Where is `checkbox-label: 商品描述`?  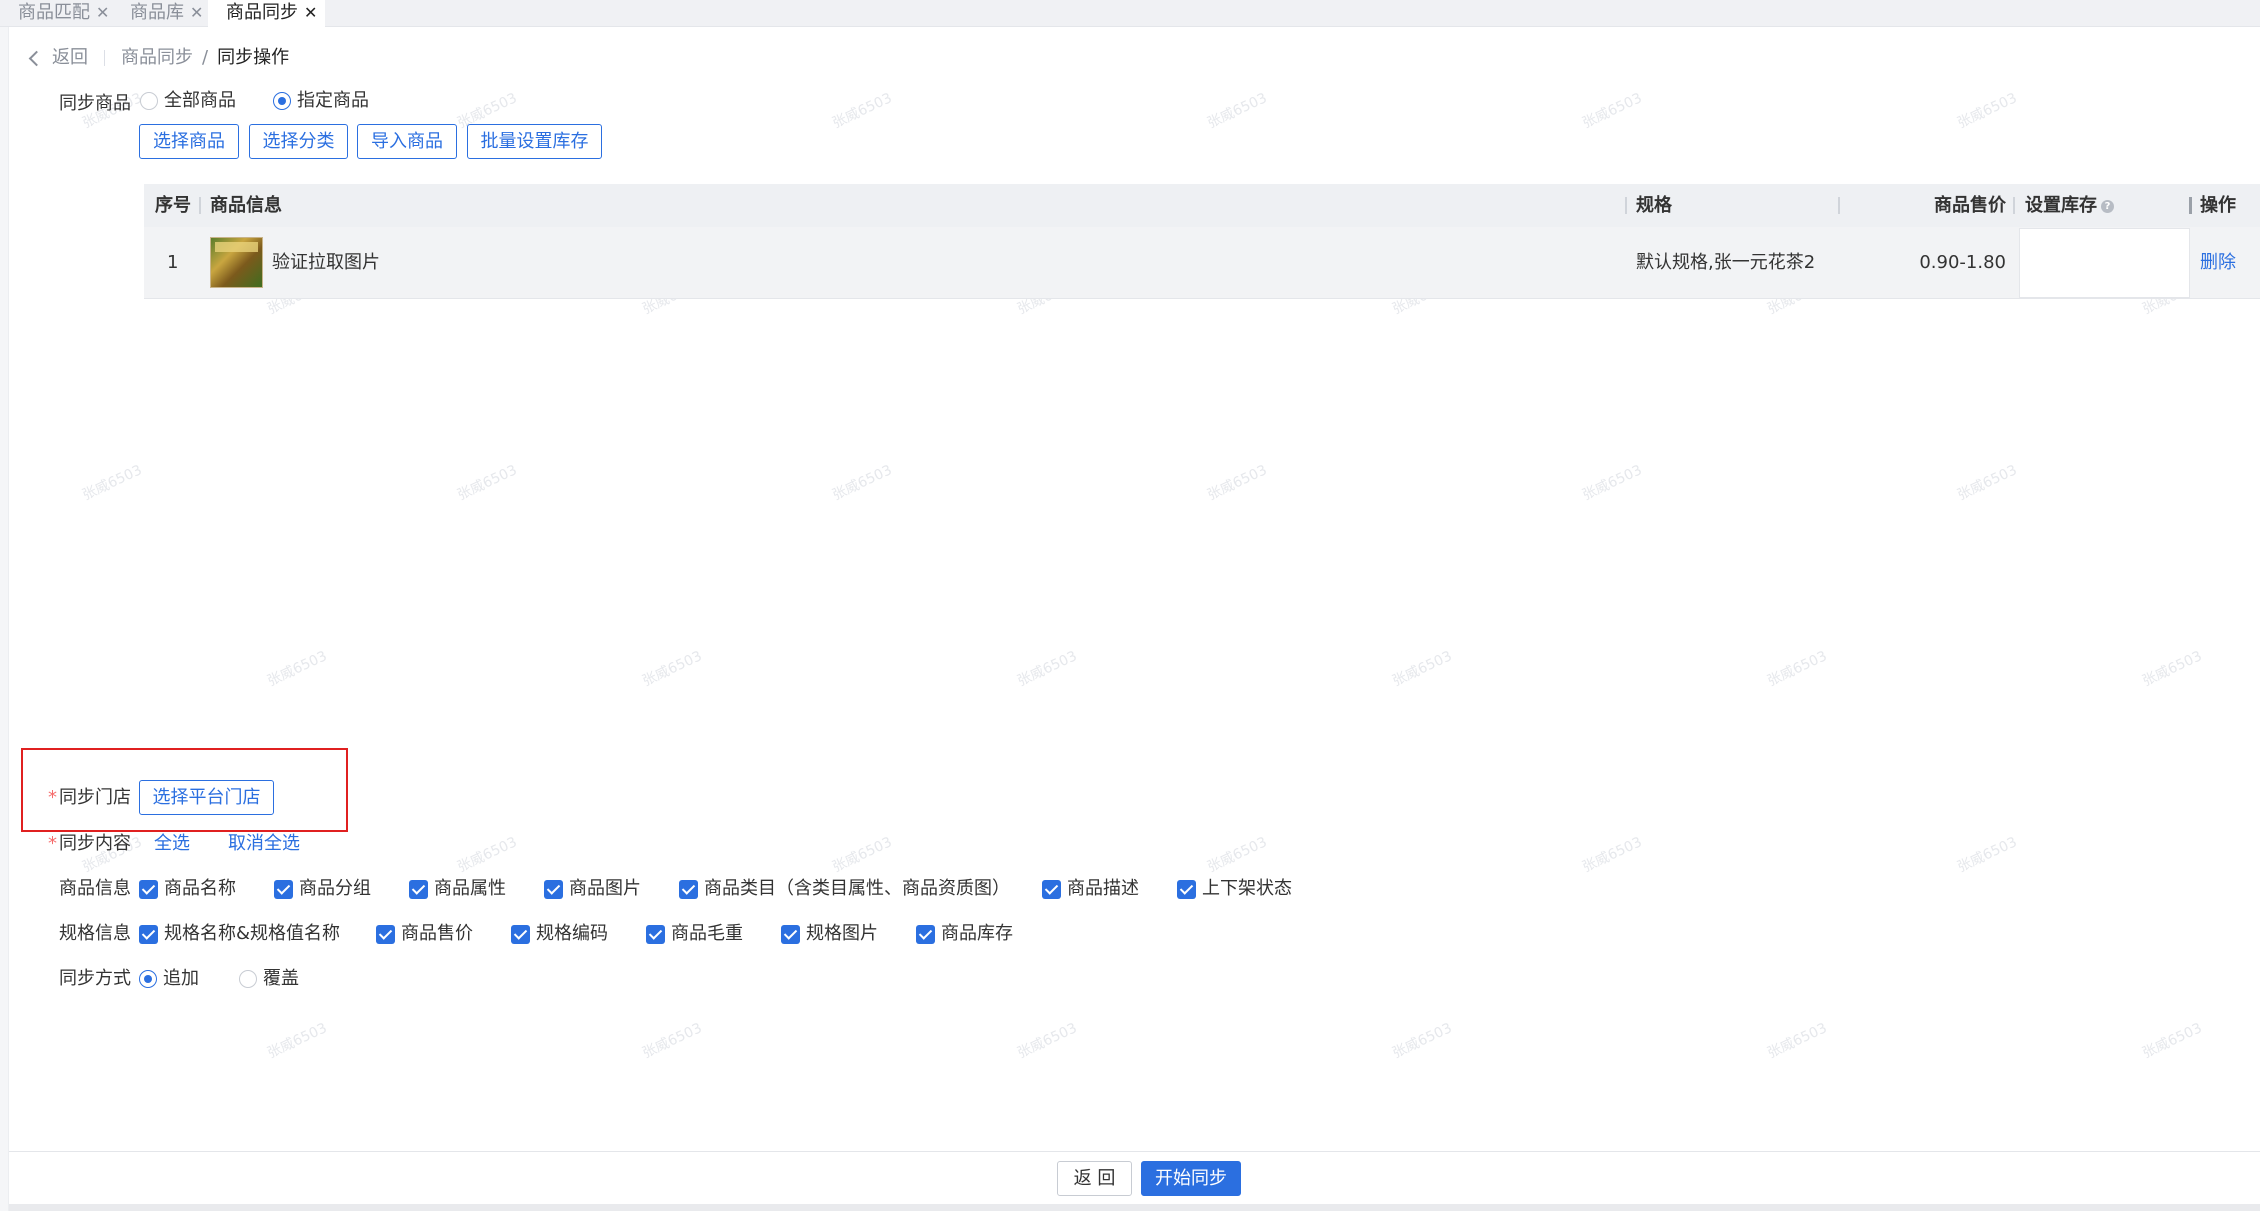
checkbox-label: 商品描述 is located at coordinates (1103, 888).